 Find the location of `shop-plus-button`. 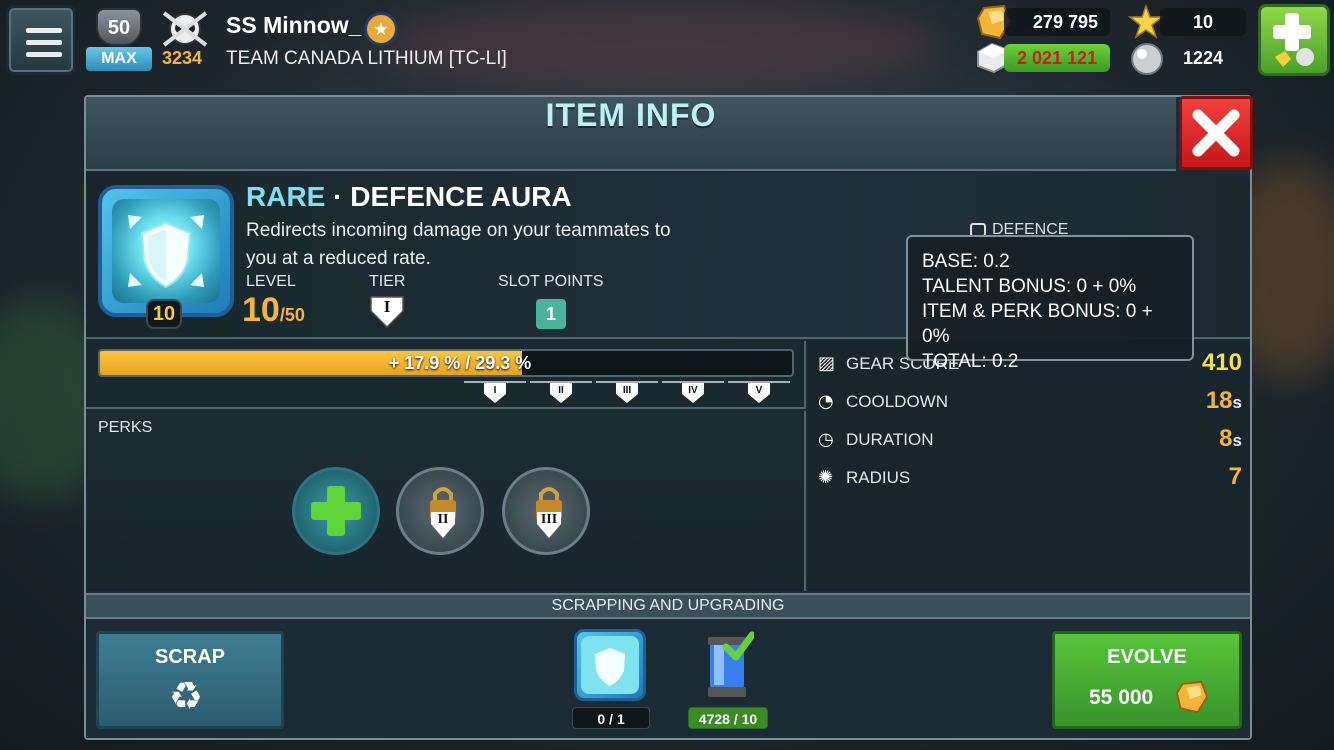

shop-plus-button is located at coordinates (1294, 40).